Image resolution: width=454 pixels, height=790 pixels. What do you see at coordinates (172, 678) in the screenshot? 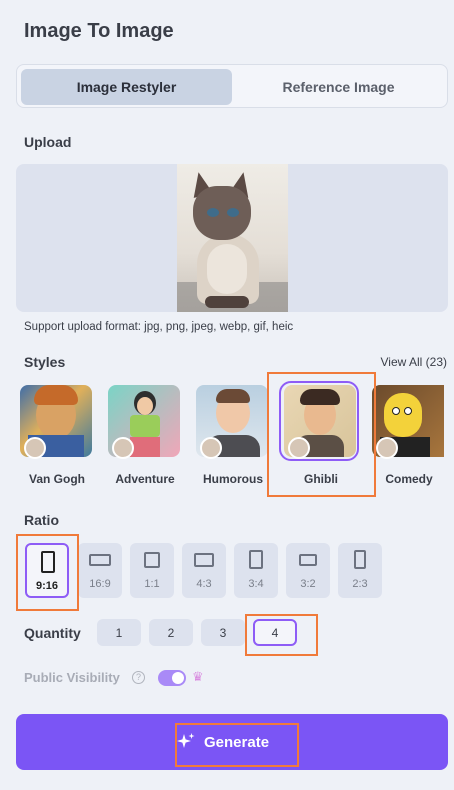
I see `public-visibility-toggle` at bounding box center [172, 678].